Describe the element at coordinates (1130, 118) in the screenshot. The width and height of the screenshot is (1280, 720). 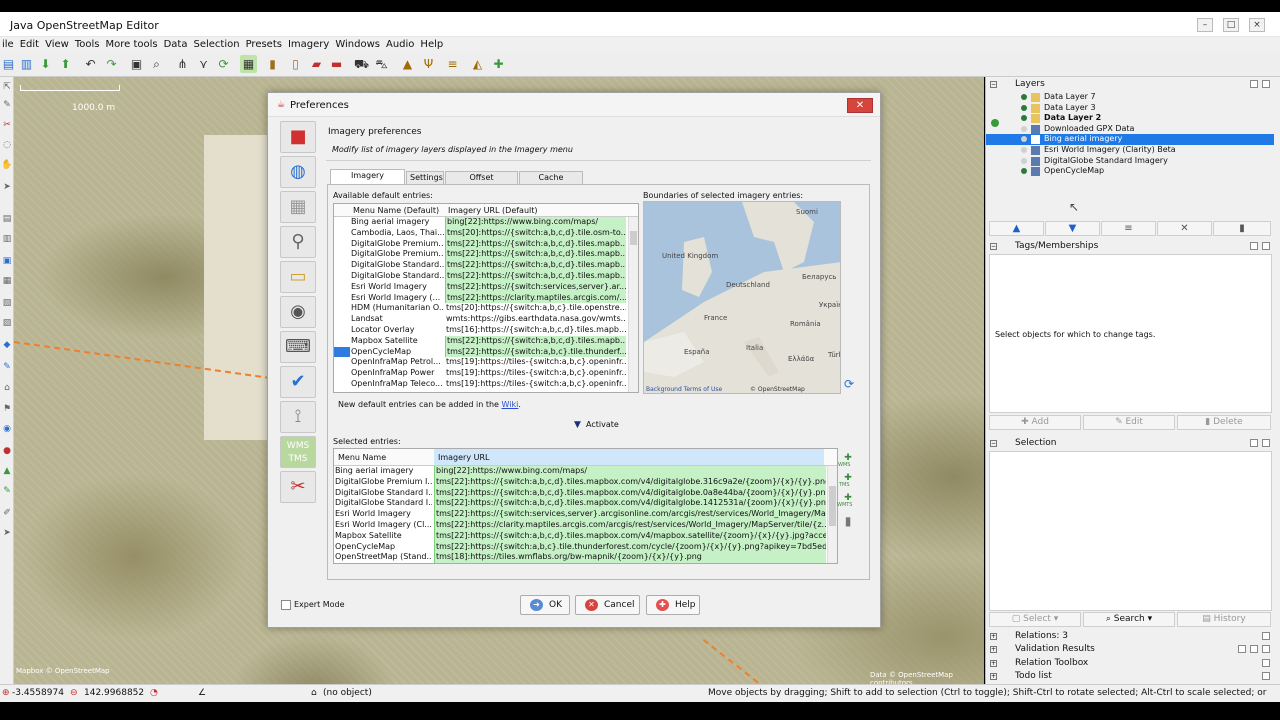
I see `layer-row: Data Layer 2` at that location.